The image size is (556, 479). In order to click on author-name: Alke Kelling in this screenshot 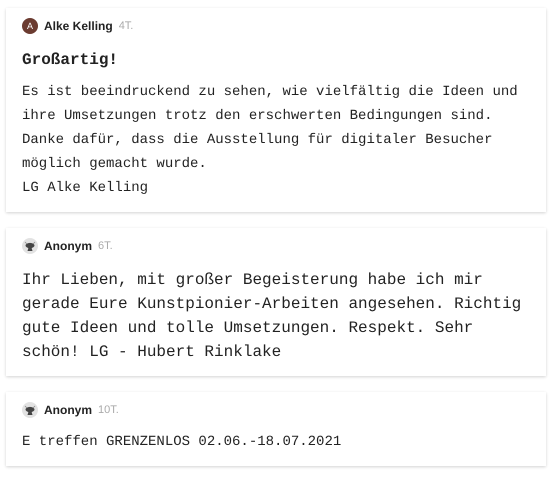, I will do `click(78, 26)`.